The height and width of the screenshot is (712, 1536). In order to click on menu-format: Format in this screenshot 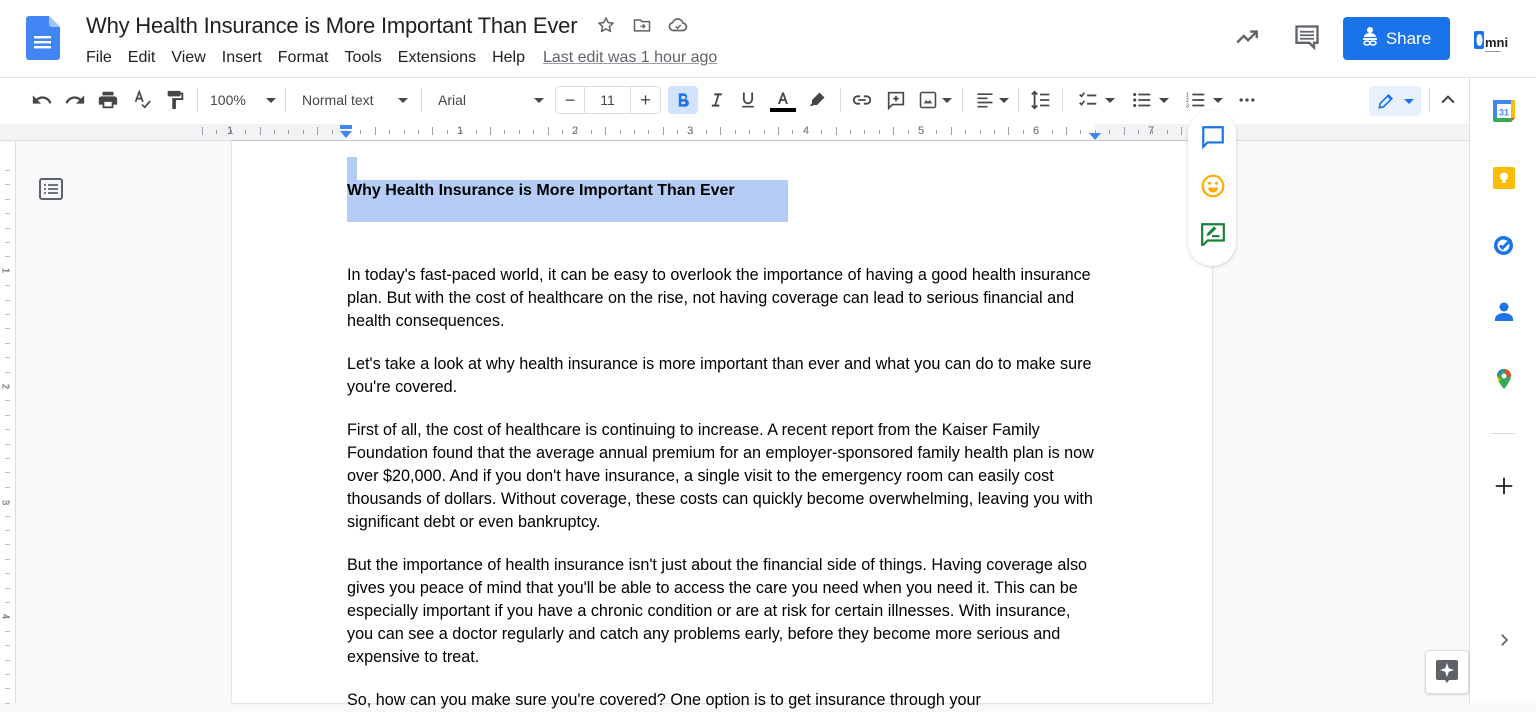, I will do `click(303, 58)`.